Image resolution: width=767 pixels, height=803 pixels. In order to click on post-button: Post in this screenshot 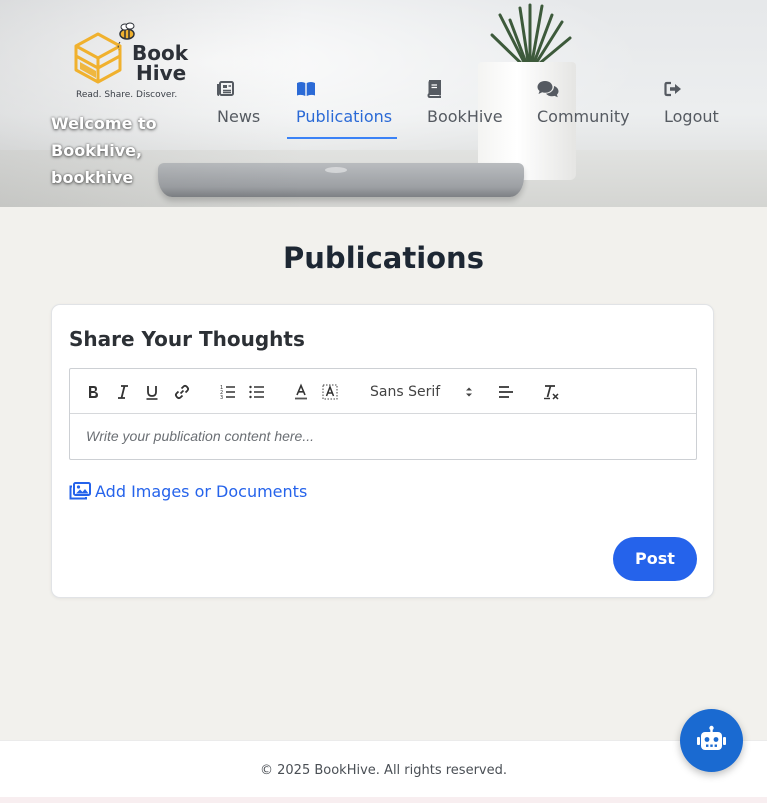, I will do `click(655, 559)`.